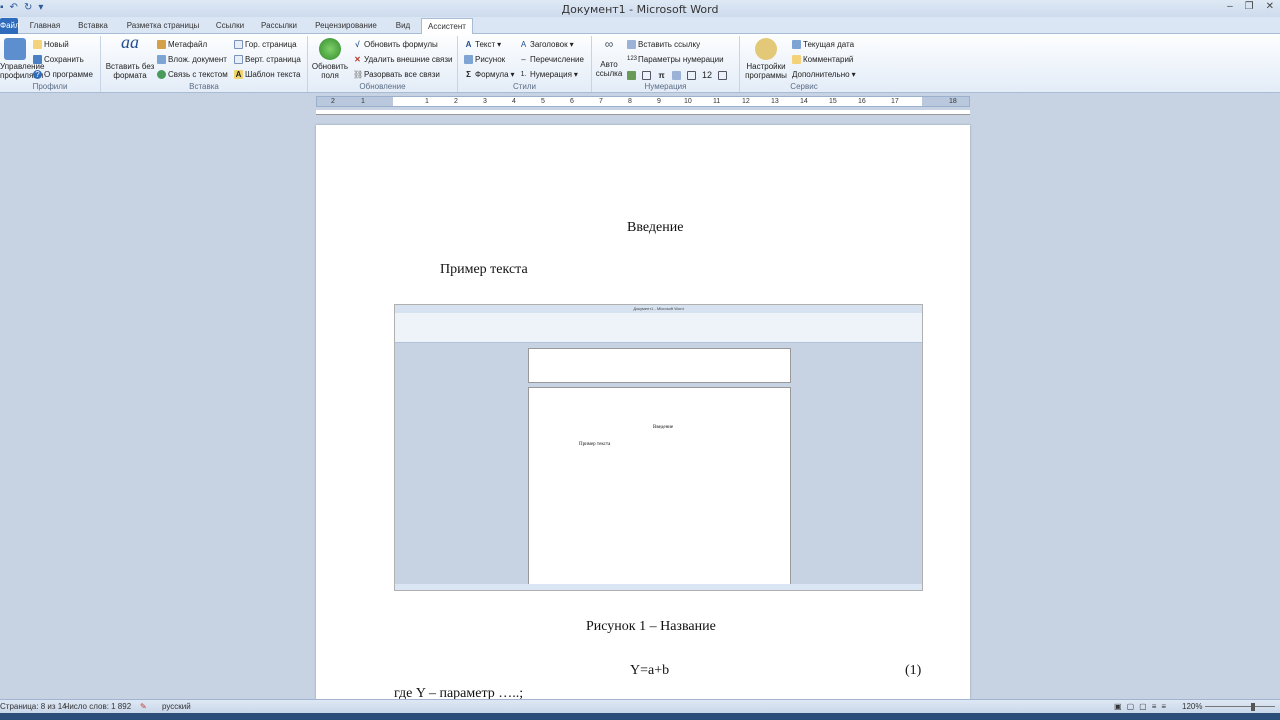 The height and width of the screenshot is (720, 1280). I want to click on current-date-button: Текущая дата, so click(823, 44).